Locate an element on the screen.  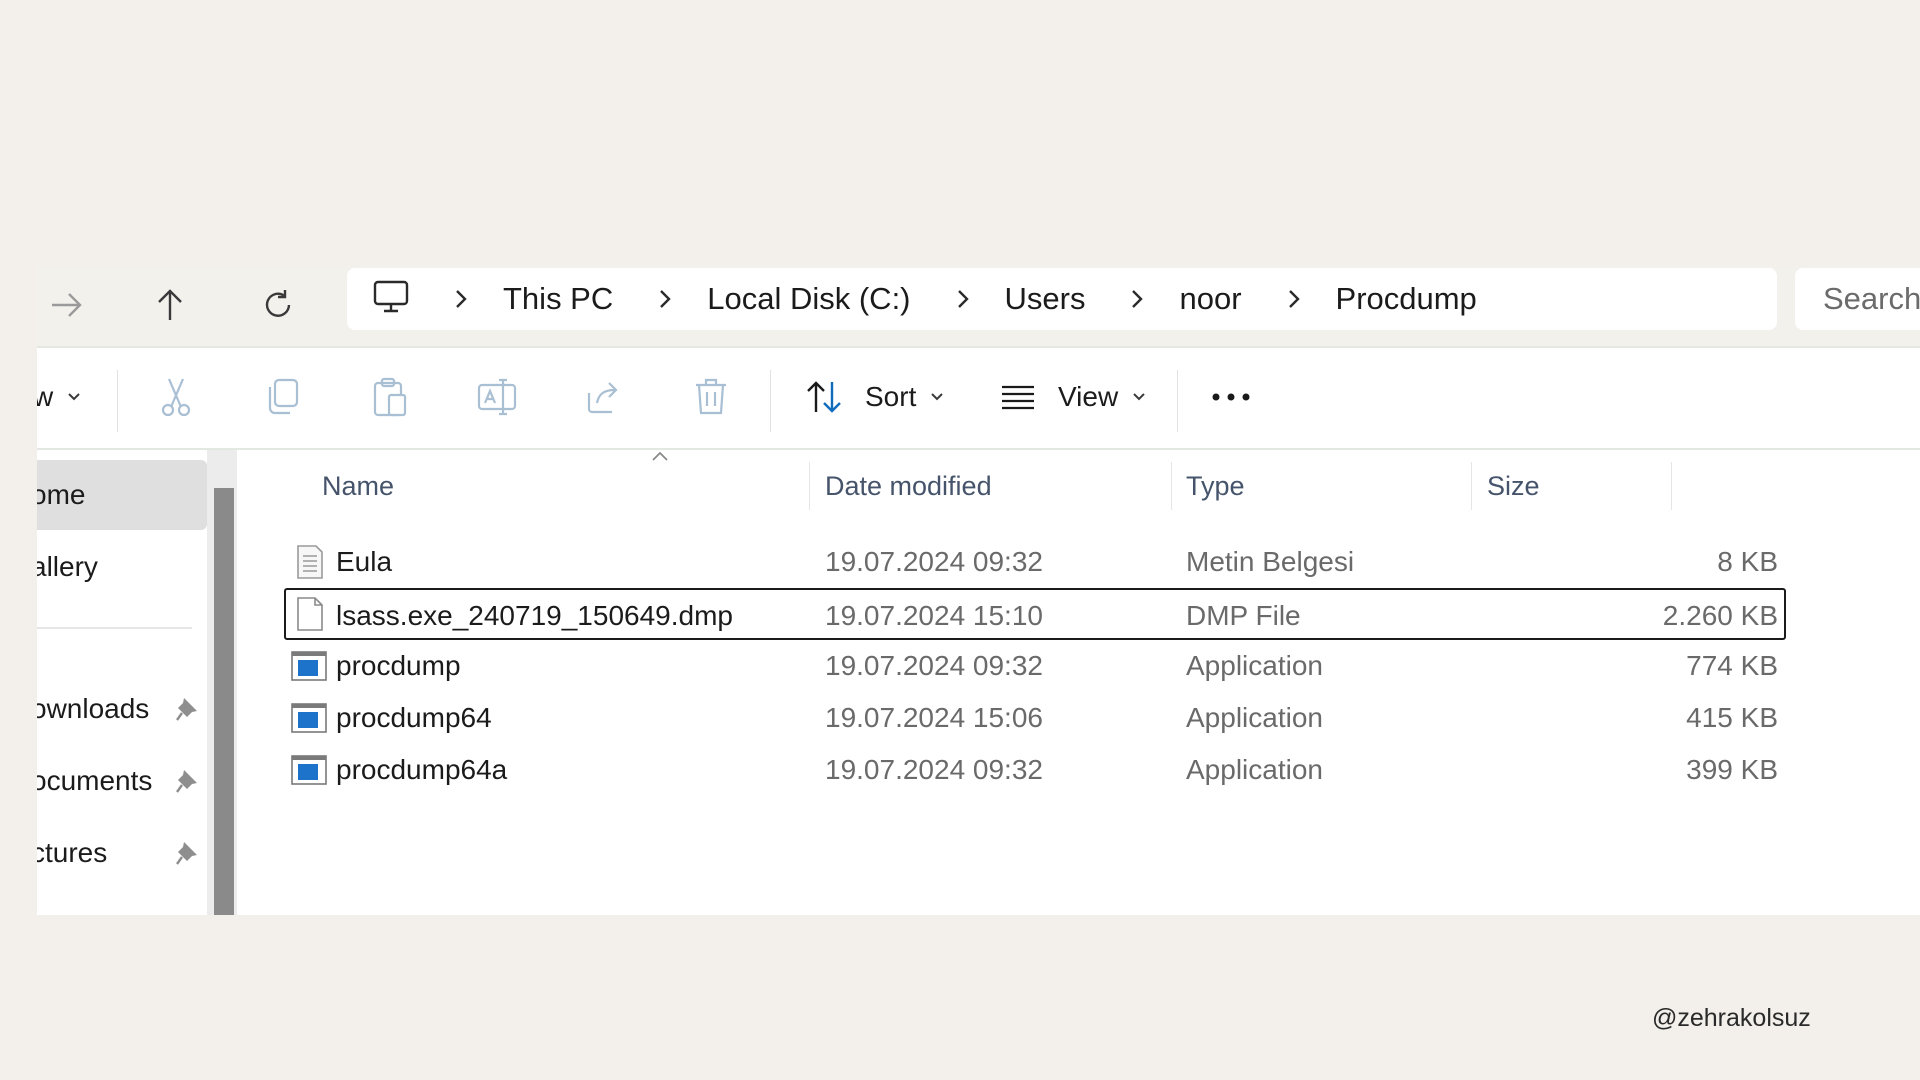
copy-icon is located at coordinates (283, 396).